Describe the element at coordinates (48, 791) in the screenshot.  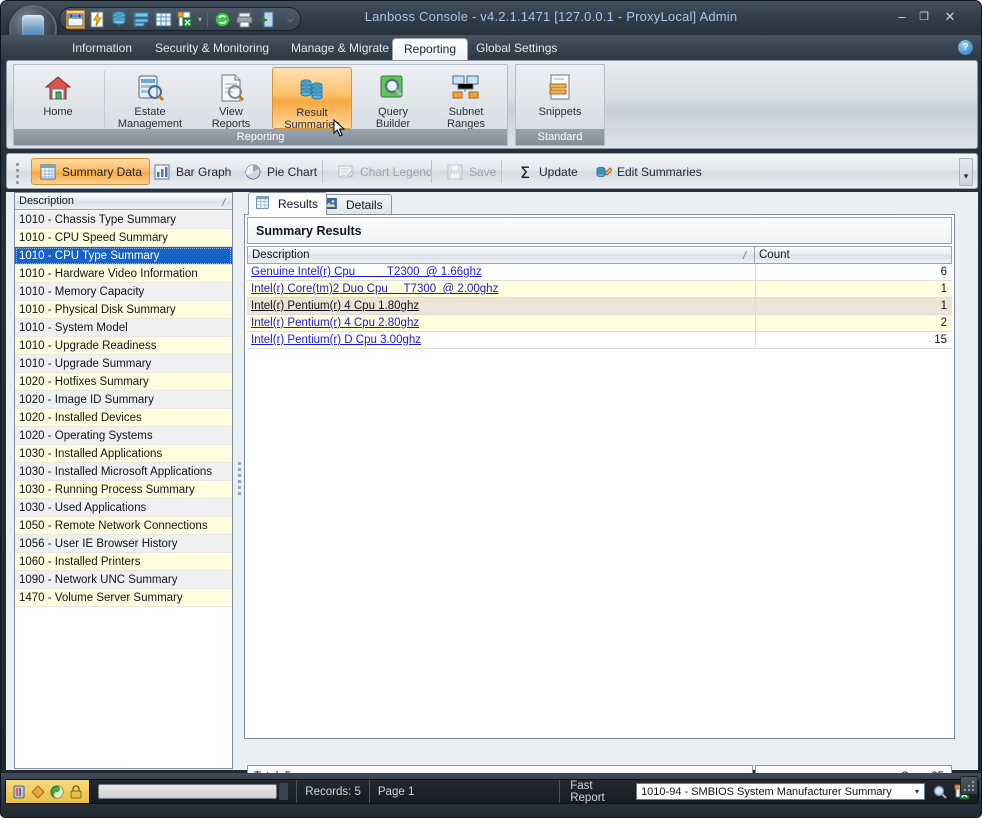
I see `status-bar-icon-group` at that location.